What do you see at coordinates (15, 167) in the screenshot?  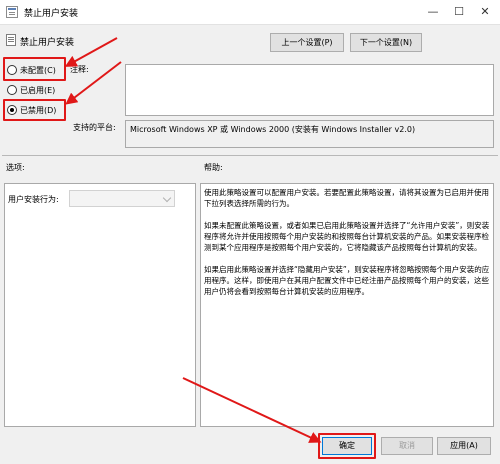 I see `options-label: 选项:` at bounding box center [15, 167].